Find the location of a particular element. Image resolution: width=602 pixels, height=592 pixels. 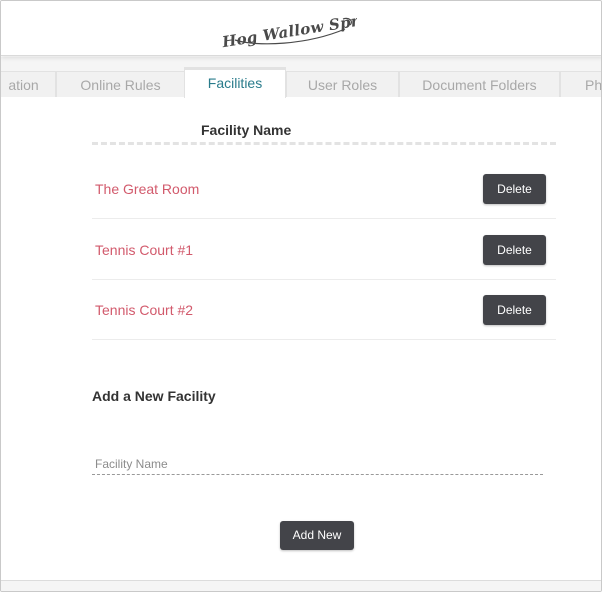

column-header-facility-name: Facility Name is located at coordinates (246, 130).